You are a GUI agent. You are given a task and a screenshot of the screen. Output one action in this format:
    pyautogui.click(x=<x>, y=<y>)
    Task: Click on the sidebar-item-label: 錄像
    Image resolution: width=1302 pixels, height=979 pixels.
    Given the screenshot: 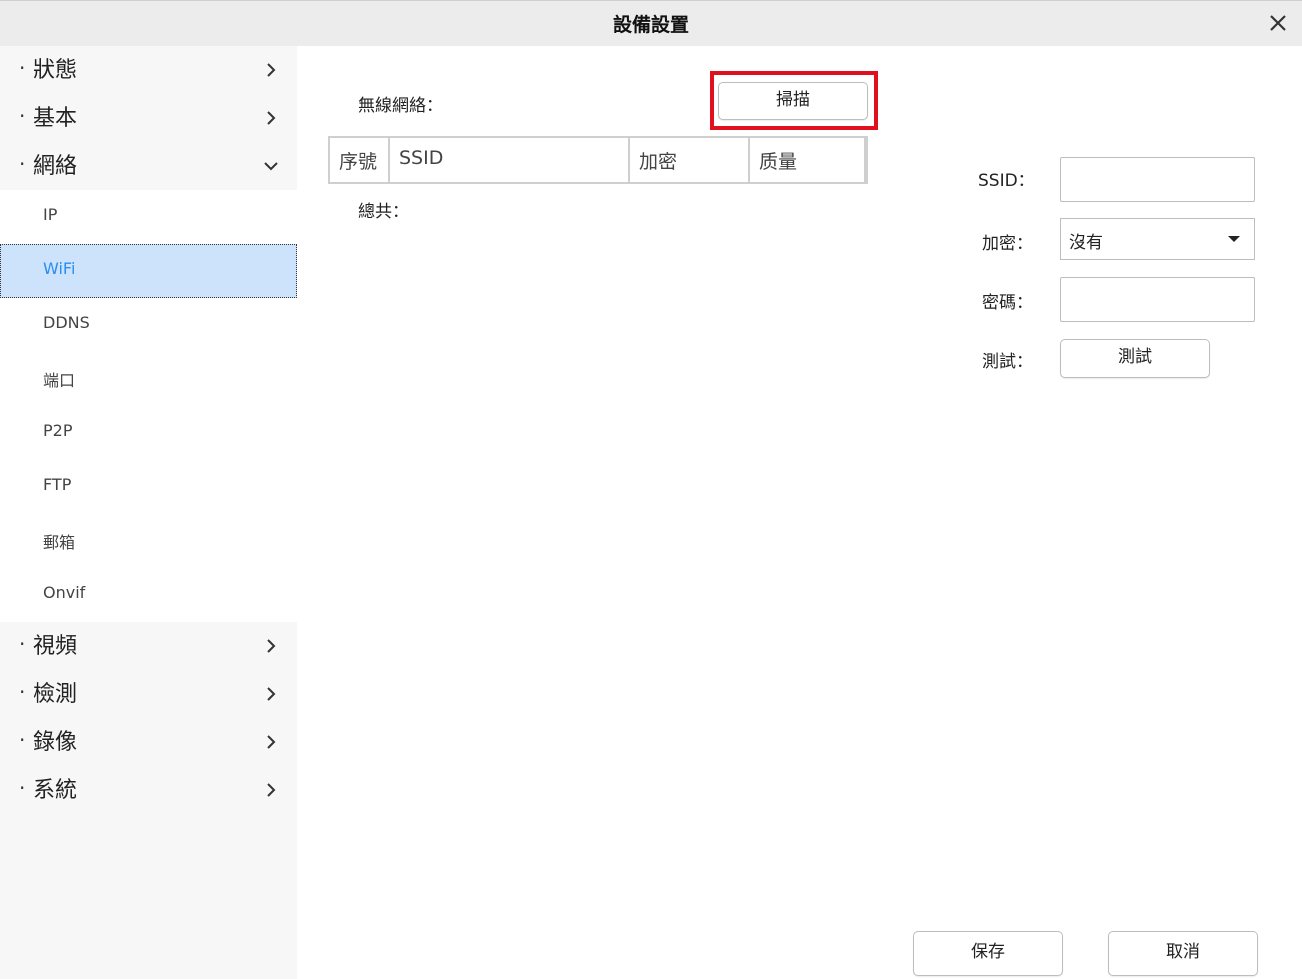 What is the action you would take?
    pyautogui.click(x=55, y=742)
    